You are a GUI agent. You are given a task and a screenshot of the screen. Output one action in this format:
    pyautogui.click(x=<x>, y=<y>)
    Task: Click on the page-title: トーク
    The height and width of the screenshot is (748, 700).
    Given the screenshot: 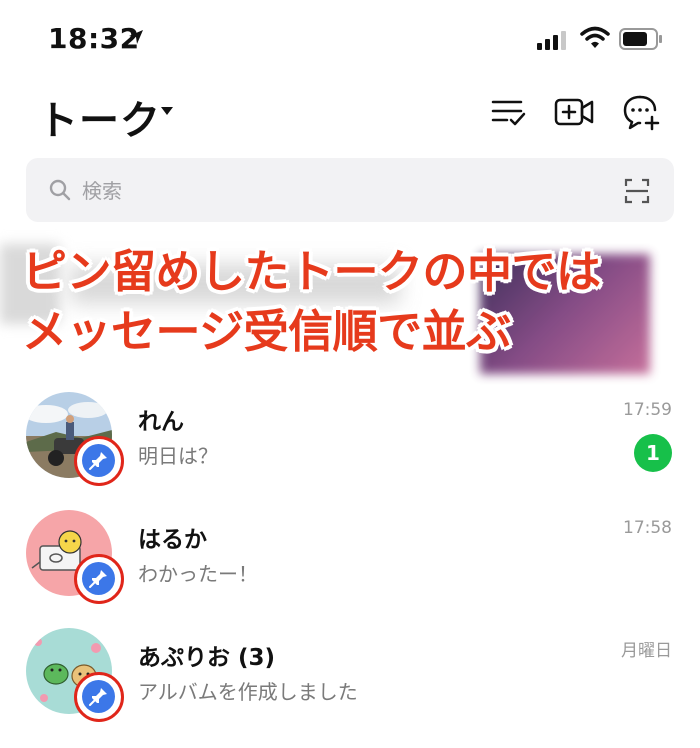 What is the action you would take?
    pyautogui.click(x=99, y=117)
    